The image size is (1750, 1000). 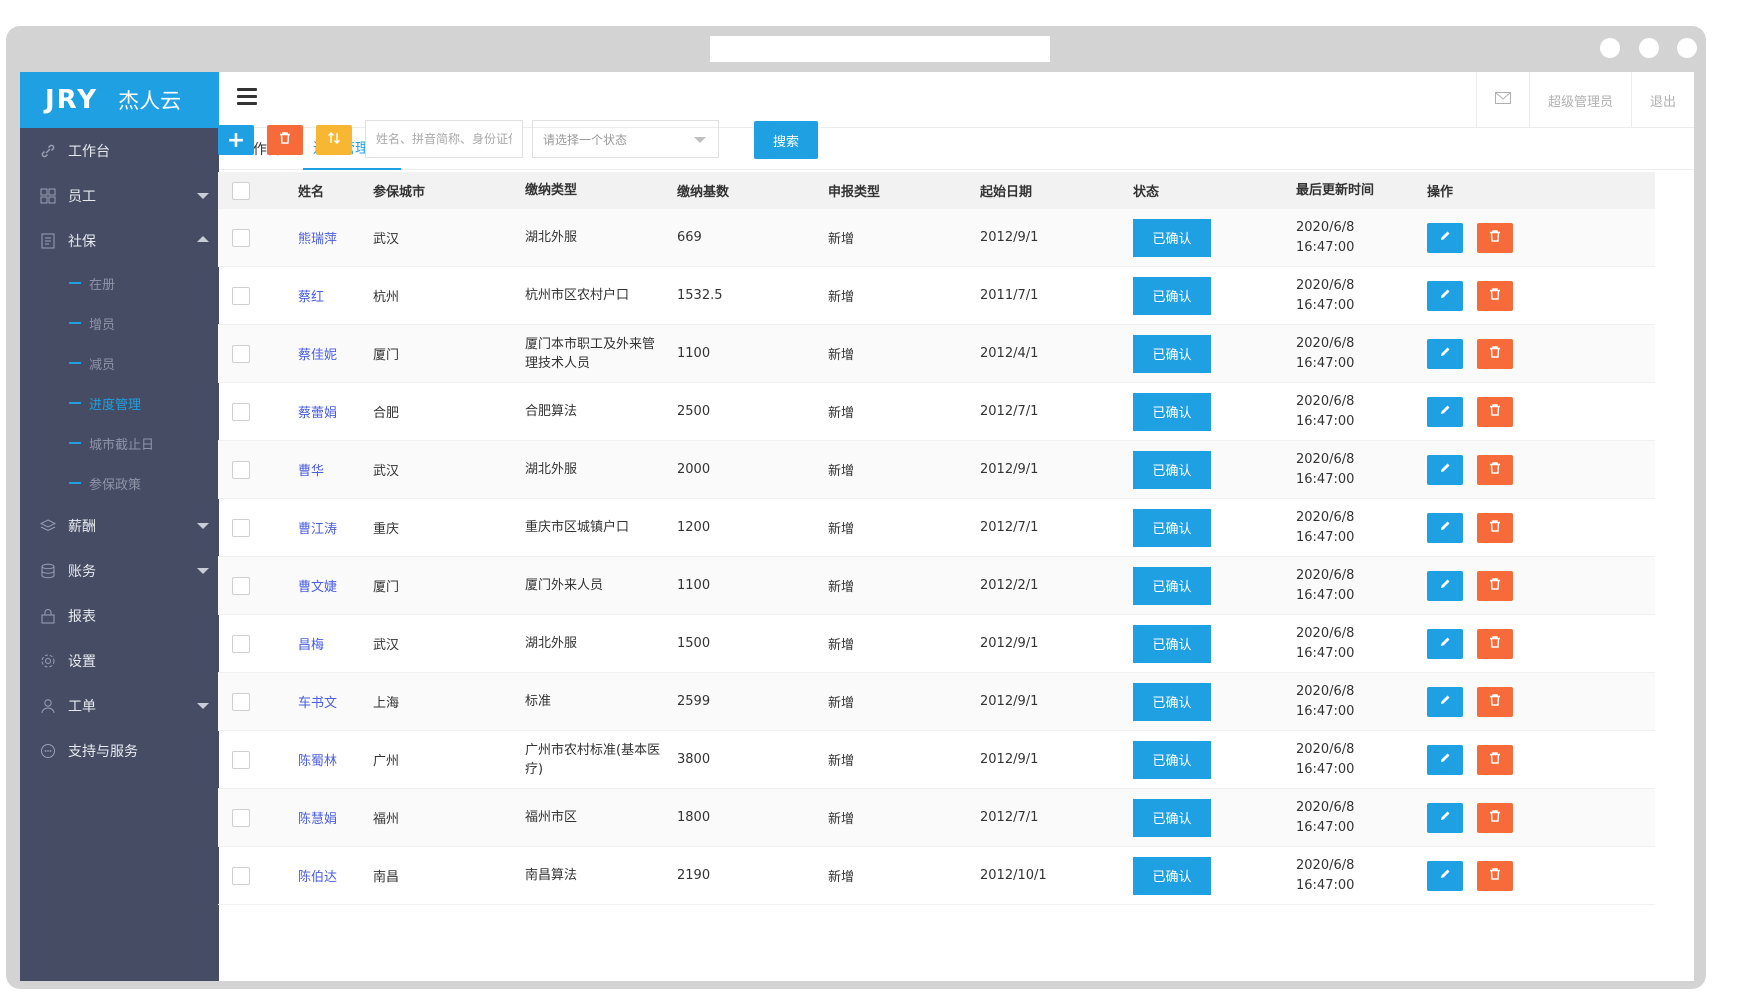 What do you see at coordinates (119, 483) in the screenshot?
I see `submenu-item-policy: 参保政策` at bounding box center [119, 483].